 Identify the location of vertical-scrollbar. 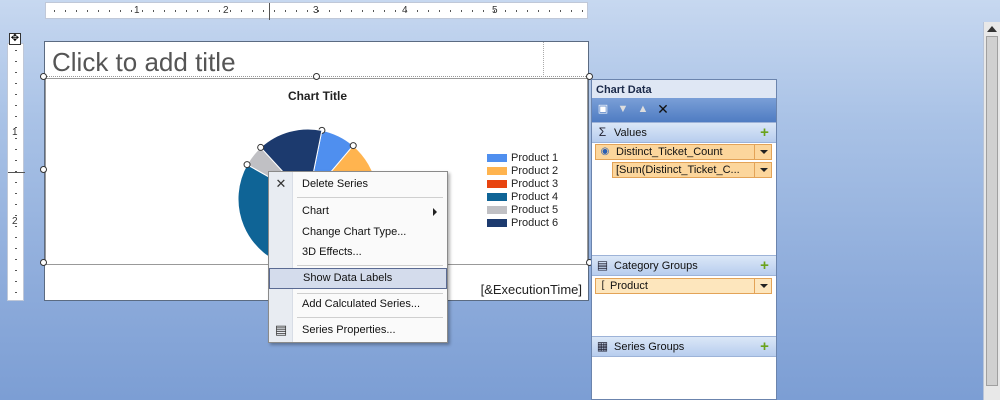
(991, 211).